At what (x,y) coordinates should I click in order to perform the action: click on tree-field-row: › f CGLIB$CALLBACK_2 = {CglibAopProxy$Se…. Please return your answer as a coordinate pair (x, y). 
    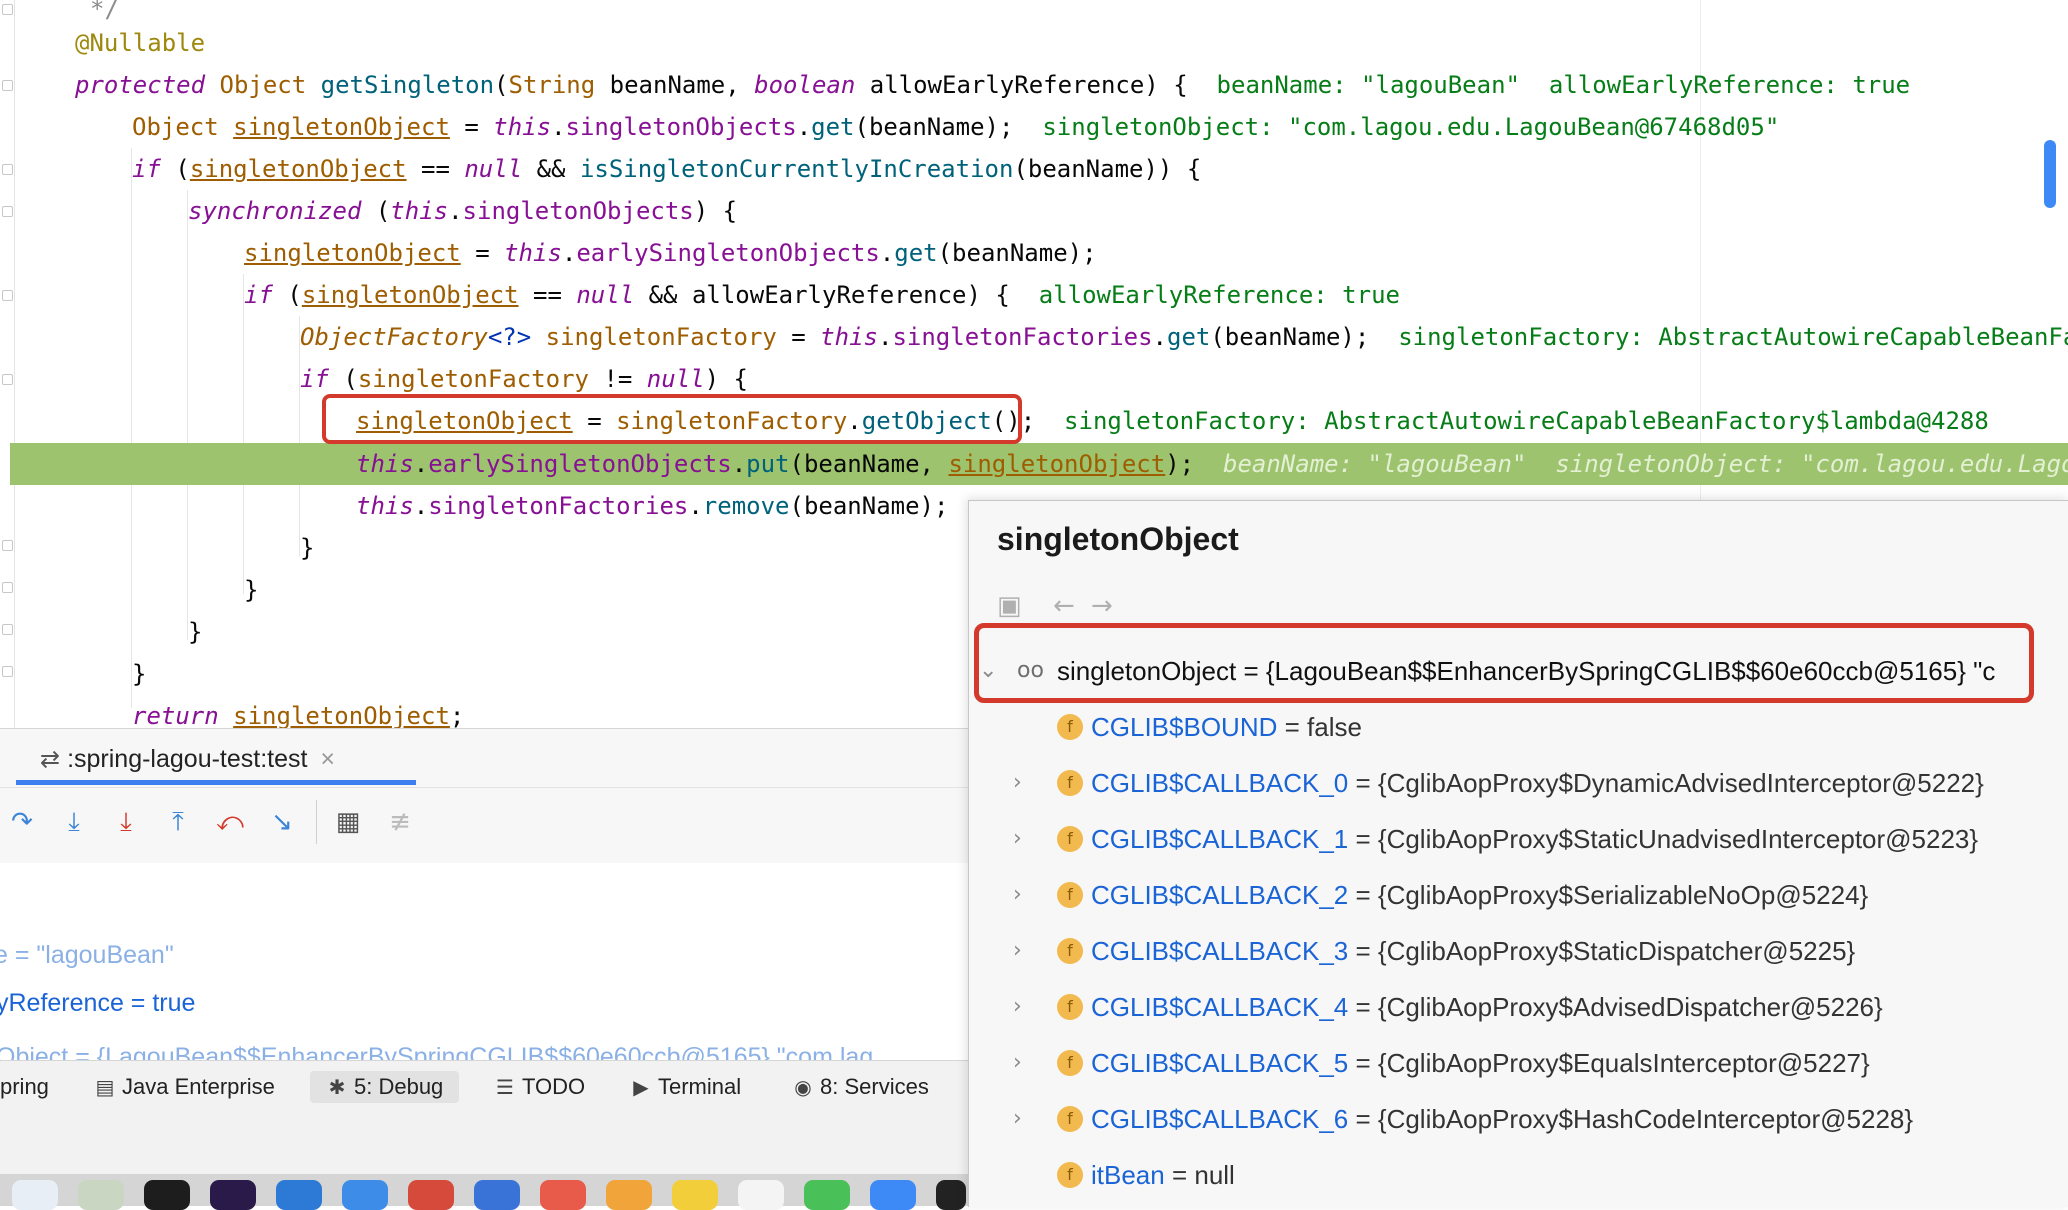
    Looking at the image, I should click on (1518, 895).